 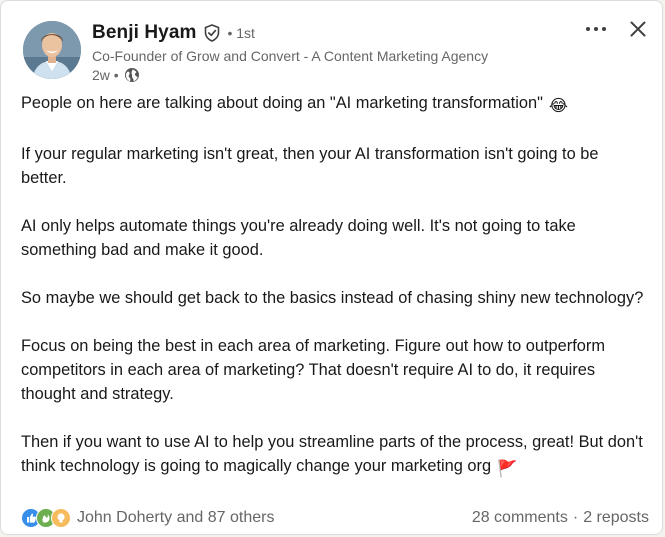 What do you see at coordinates (327, 75) in the screenshot?
I see `post-meta: 2w •` at bounding box center [327, 75].